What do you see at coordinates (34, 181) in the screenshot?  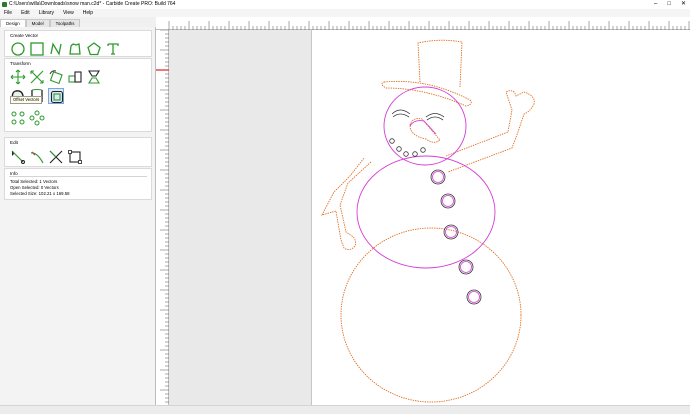 I see `total-selected: Total Selected: 1 Vectors` at bounding box center [34, 181].